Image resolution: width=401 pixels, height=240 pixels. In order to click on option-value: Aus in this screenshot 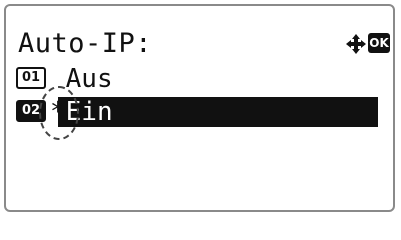, I will do `click(89, 79)`.